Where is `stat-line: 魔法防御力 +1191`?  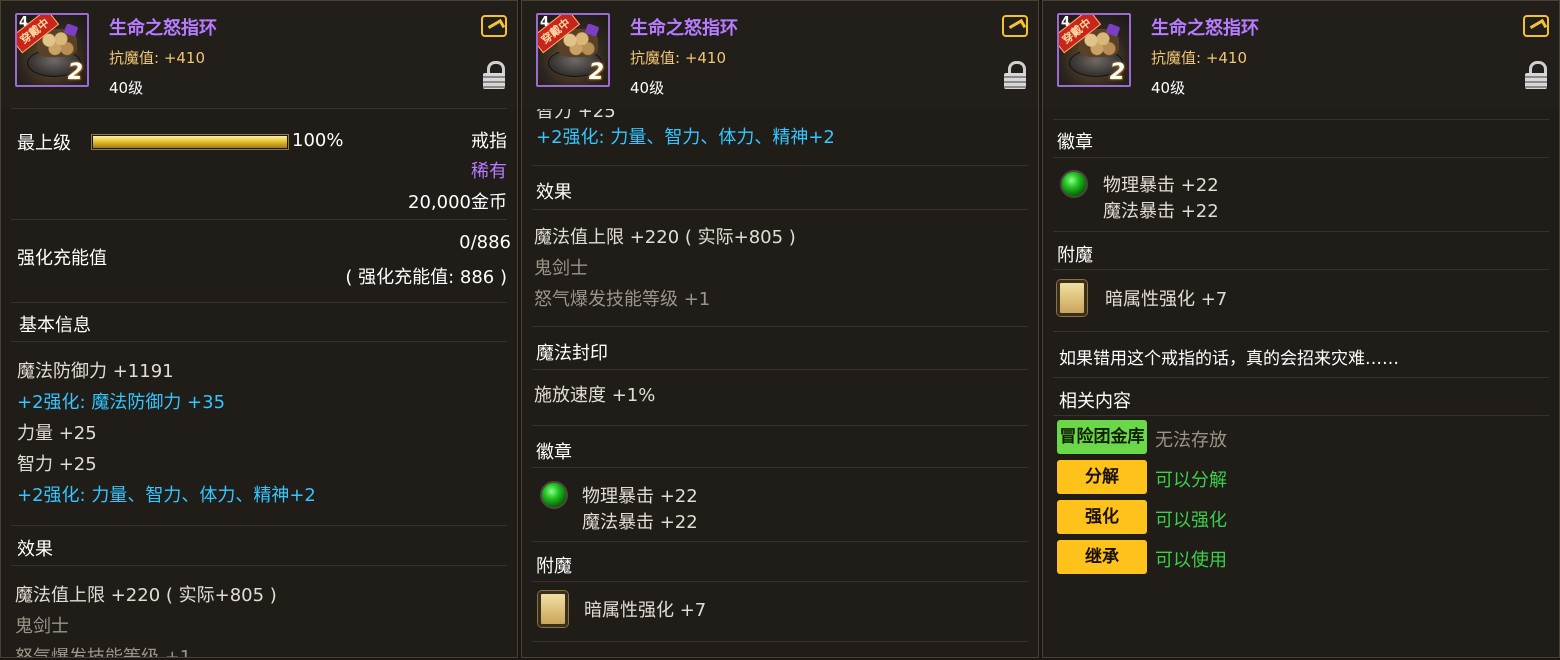 stat-line: 魔法防御力 +1191 is located at coordinates (95, 371).